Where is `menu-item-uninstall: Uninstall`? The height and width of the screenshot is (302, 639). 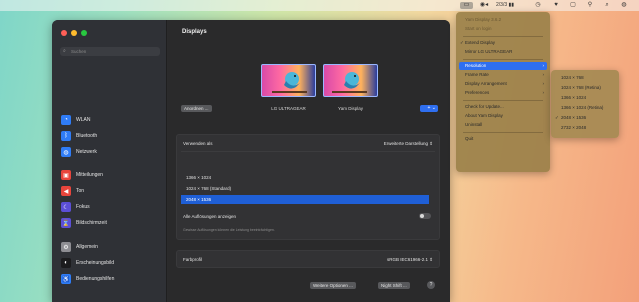
menu-item-uninstall: Uninstall is located at coordinates (503, 125).